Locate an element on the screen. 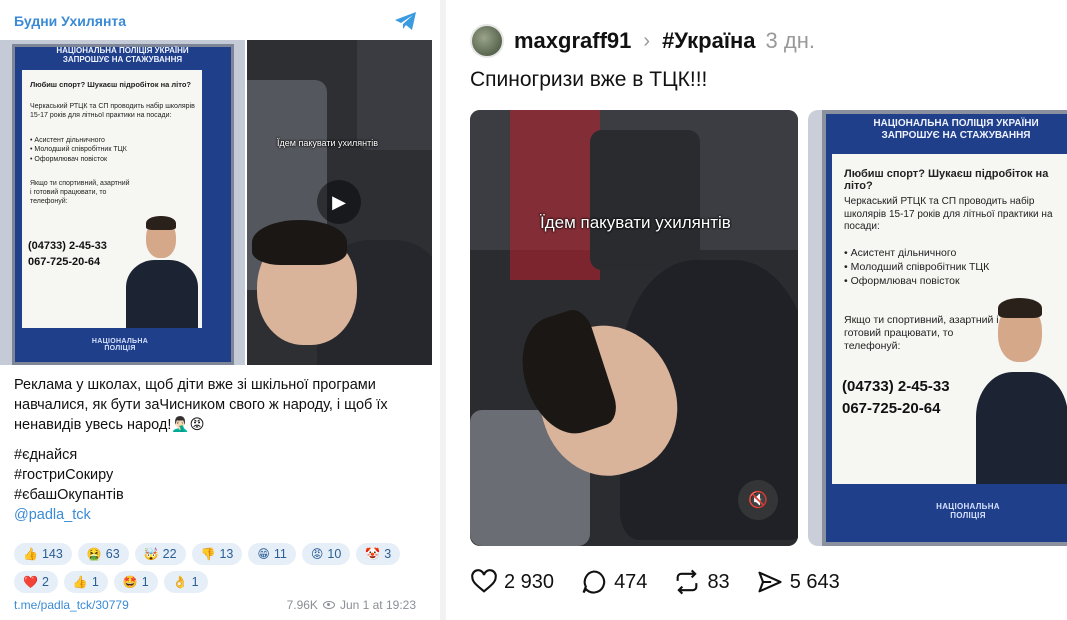 The image size is (1067, 620). reaction-chip: 🤯 22 is located at coordinates (160, 554).